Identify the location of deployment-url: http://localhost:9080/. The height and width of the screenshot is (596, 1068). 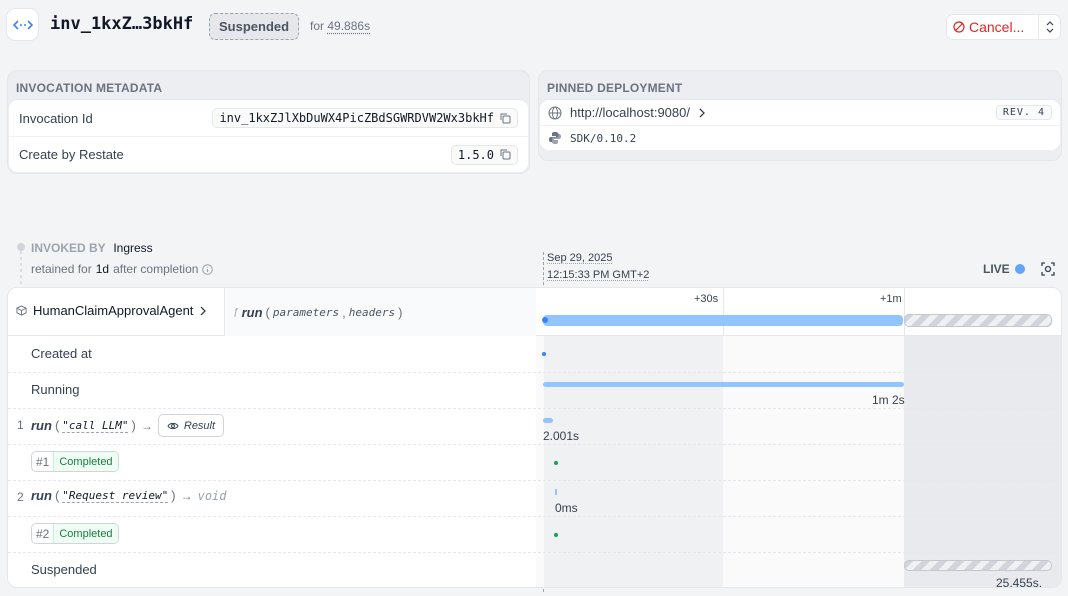
(630, 112).